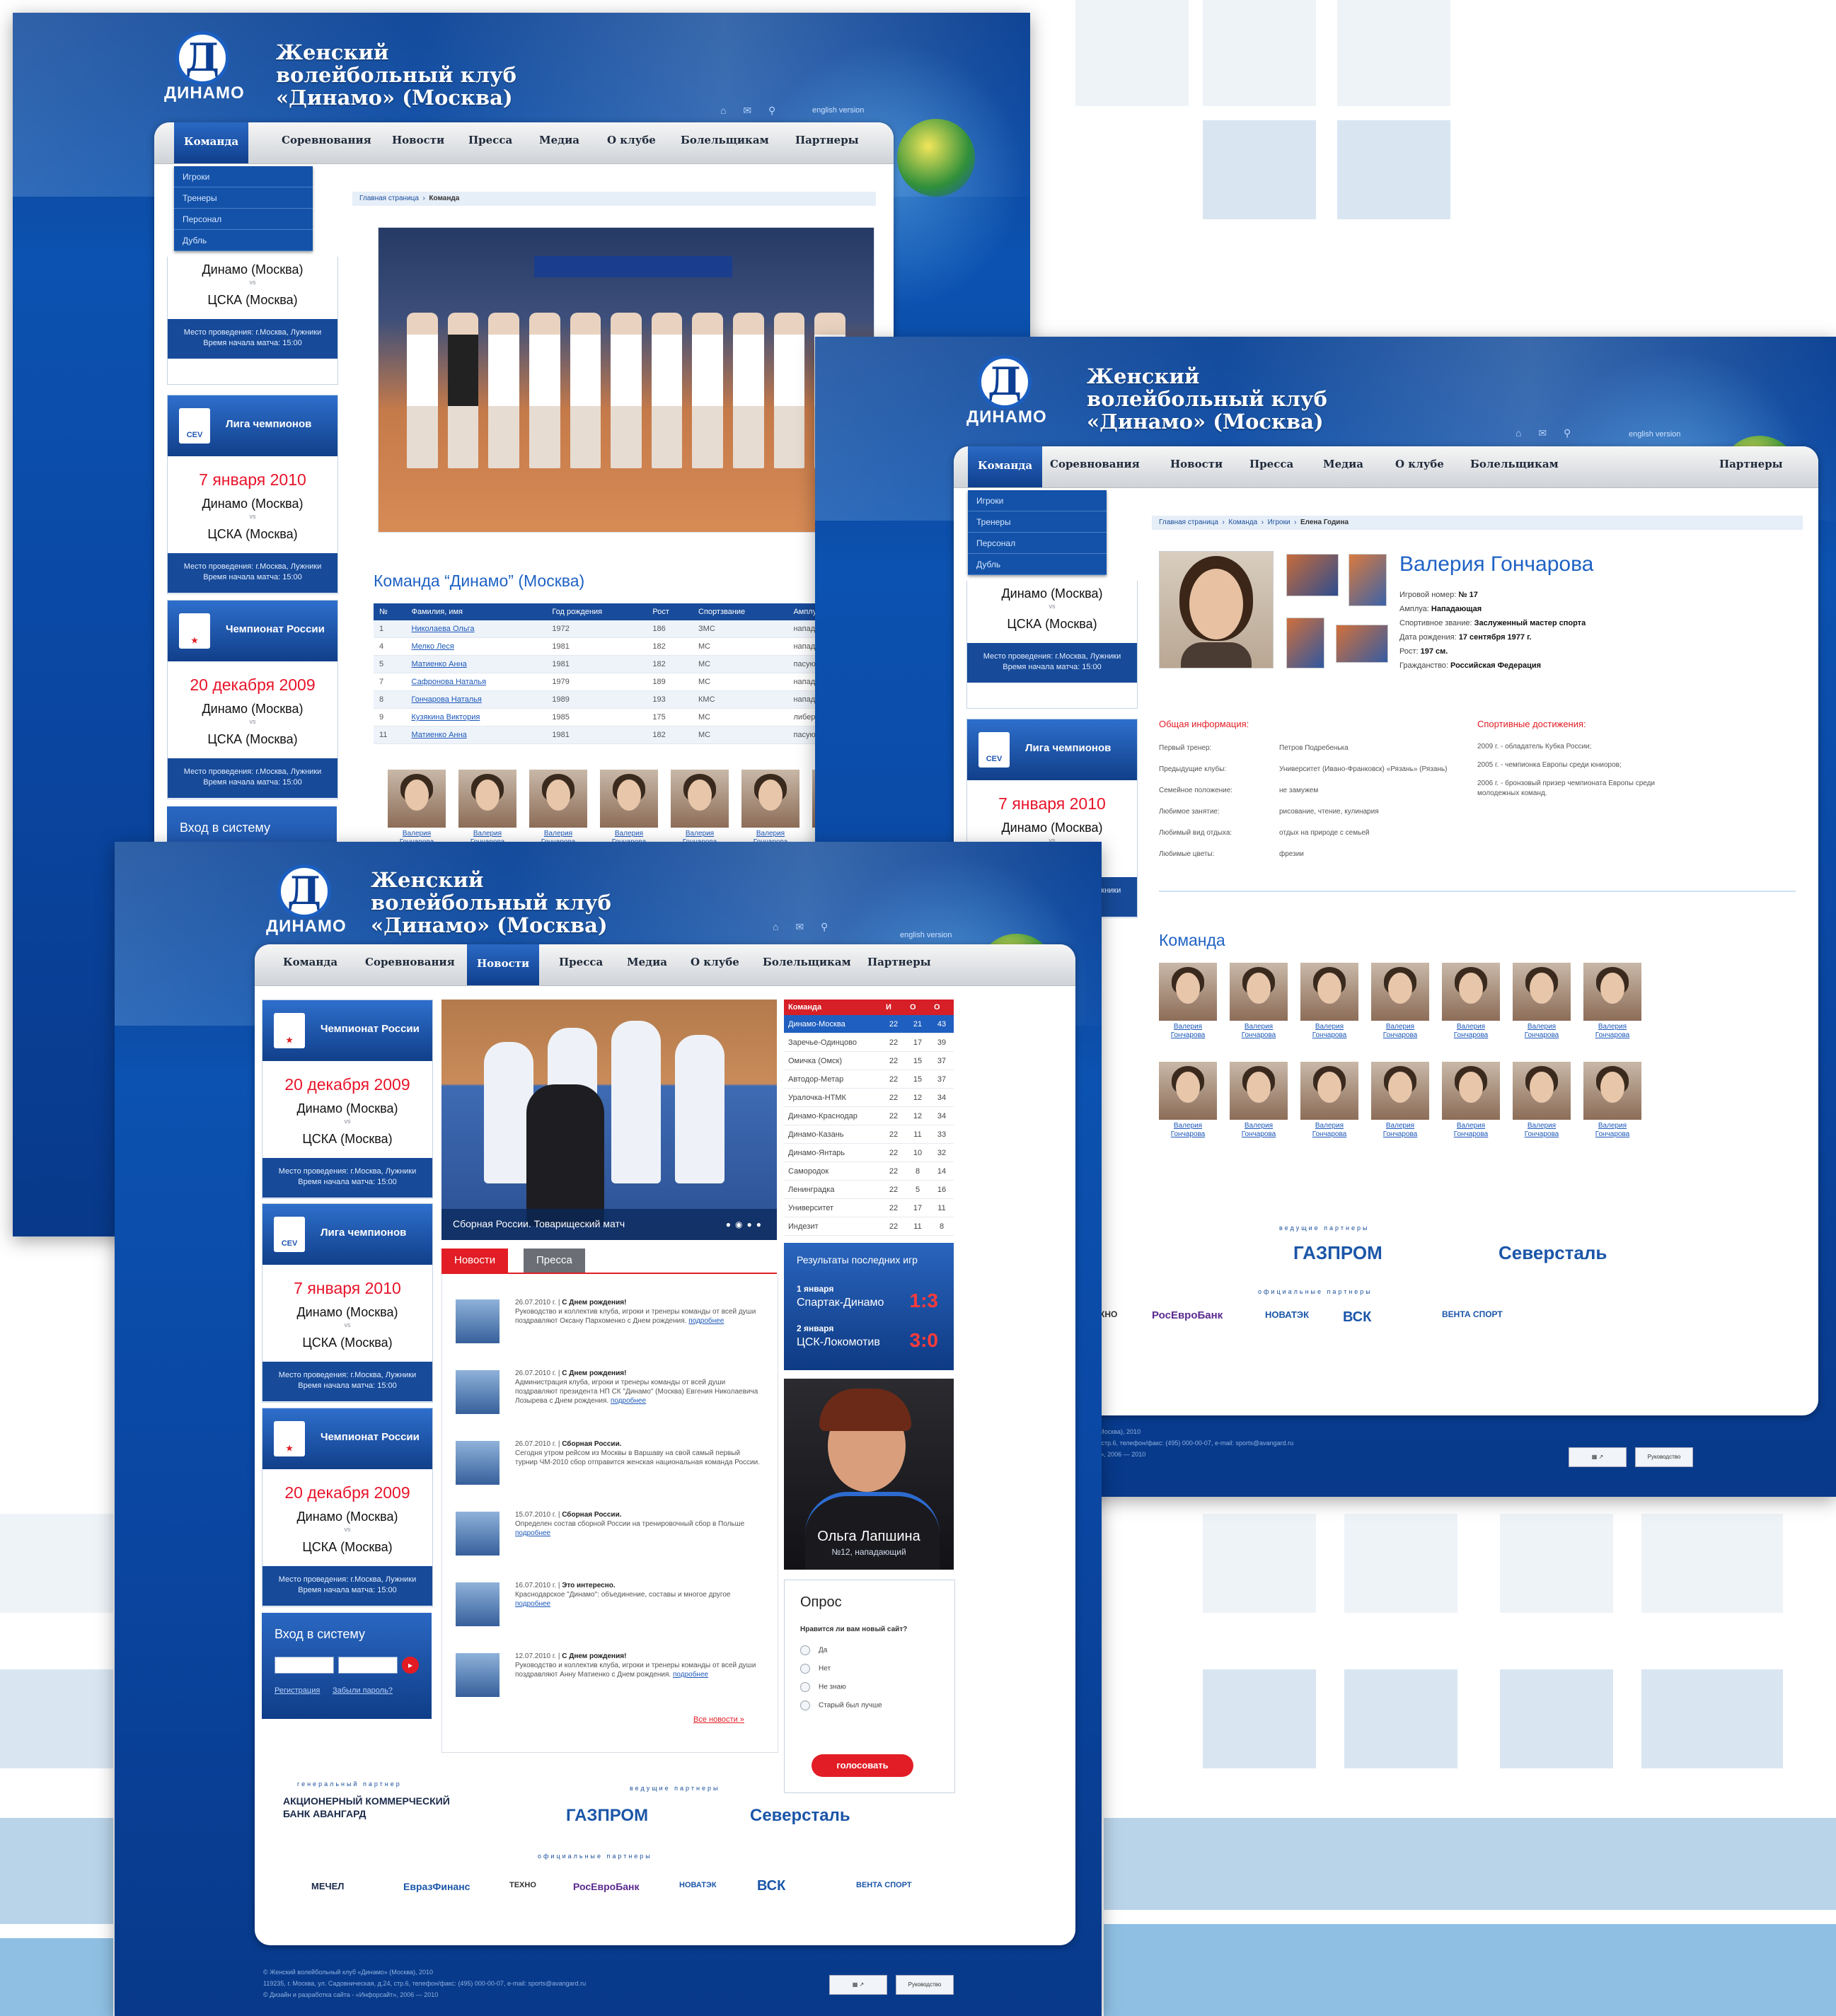 This screenshot has height=2016, width=1836. Describe the element at coordinates (869, 1474) in the screenshot. I see `featured-player: Ольга Лапшина №12, нападающий` at that location.